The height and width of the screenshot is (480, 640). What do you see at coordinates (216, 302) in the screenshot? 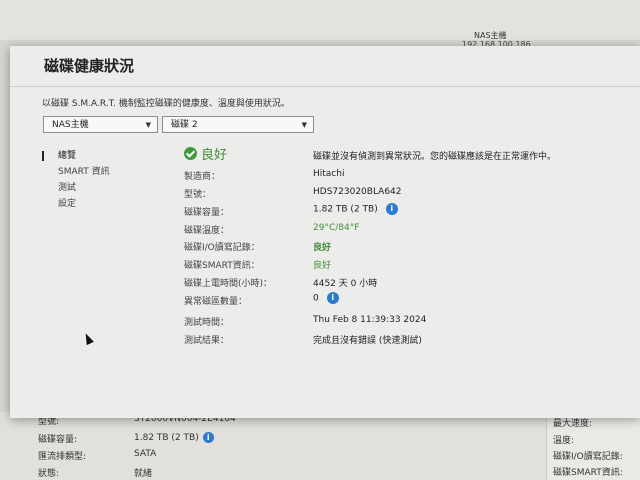
I see `label-bad-sectors: 異常磁區數量：` at bounding box center [216, 302].